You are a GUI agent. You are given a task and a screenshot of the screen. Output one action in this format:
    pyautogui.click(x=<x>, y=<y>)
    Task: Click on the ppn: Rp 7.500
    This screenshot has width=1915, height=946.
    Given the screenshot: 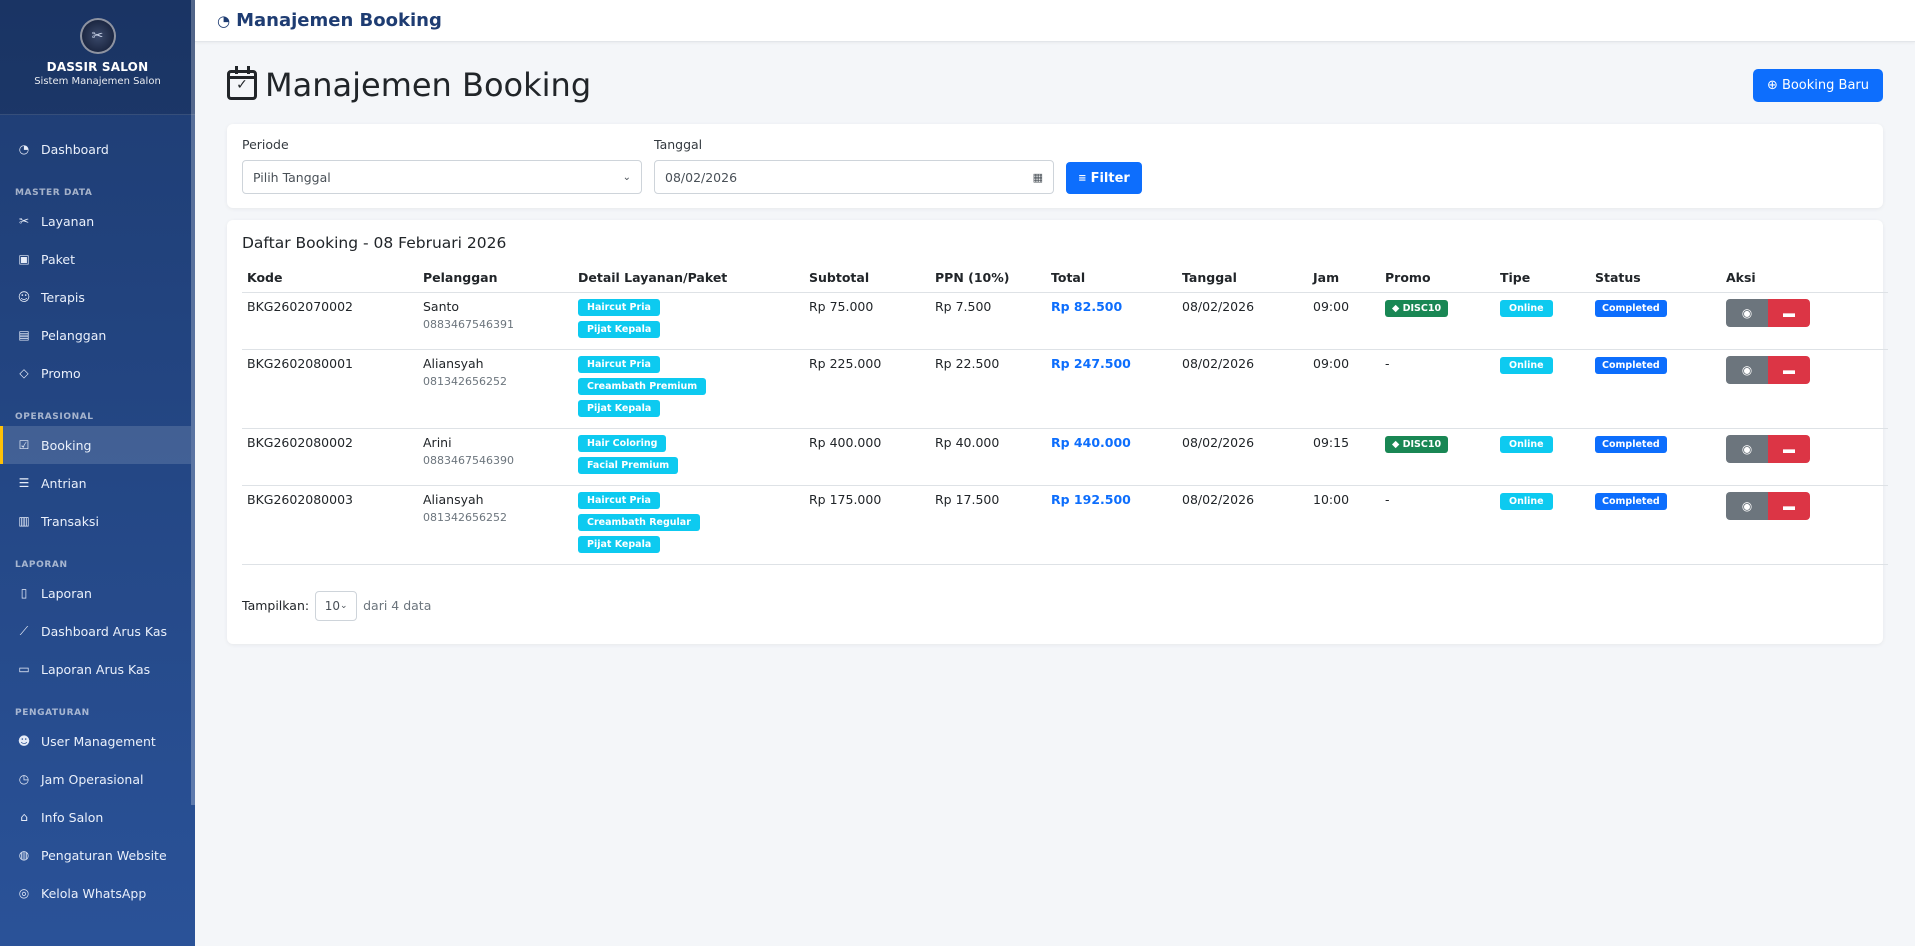 What is the action you would take?
    pyautogui.click(x=988, y=320)
    